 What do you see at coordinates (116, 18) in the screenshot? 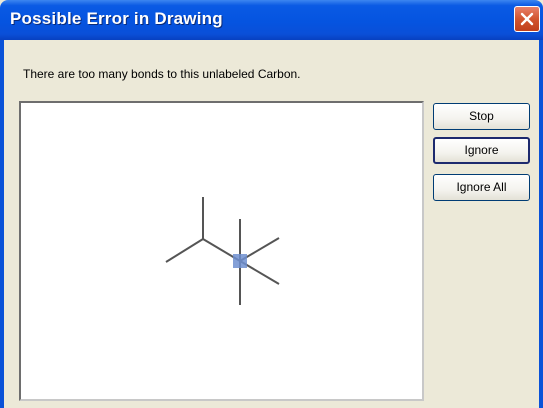
I see `dialog-title: Possible Error in Drawing` at bounding box center [116, 18].